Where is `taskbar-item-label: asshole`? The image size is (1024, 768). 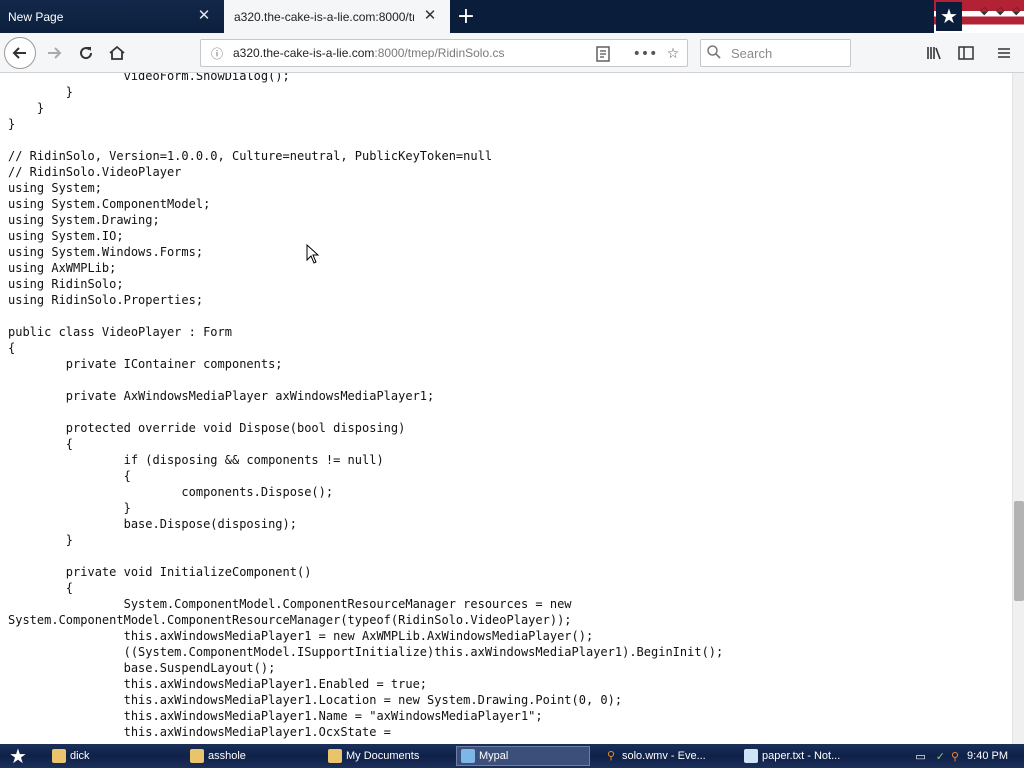
taskbar-item-label: asshole is located at coordinates (227, 756).